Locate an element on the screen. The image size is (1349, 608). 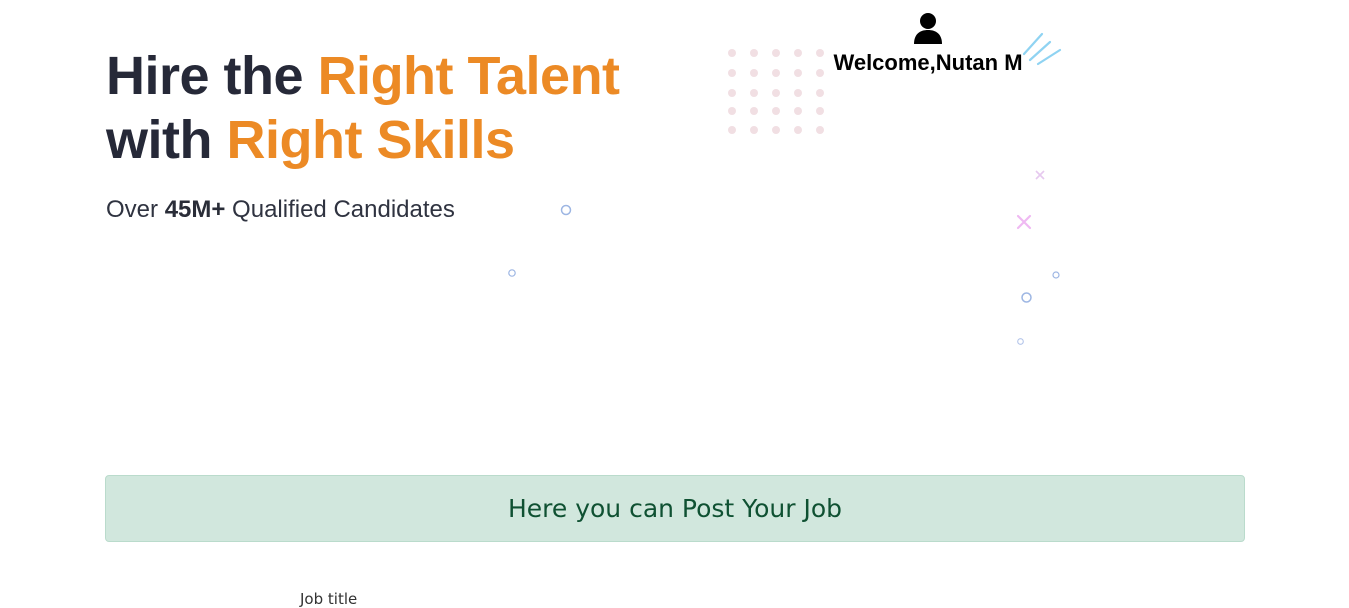
hero-title-accent-2: Right Skills is located at coordinates (370, 140).